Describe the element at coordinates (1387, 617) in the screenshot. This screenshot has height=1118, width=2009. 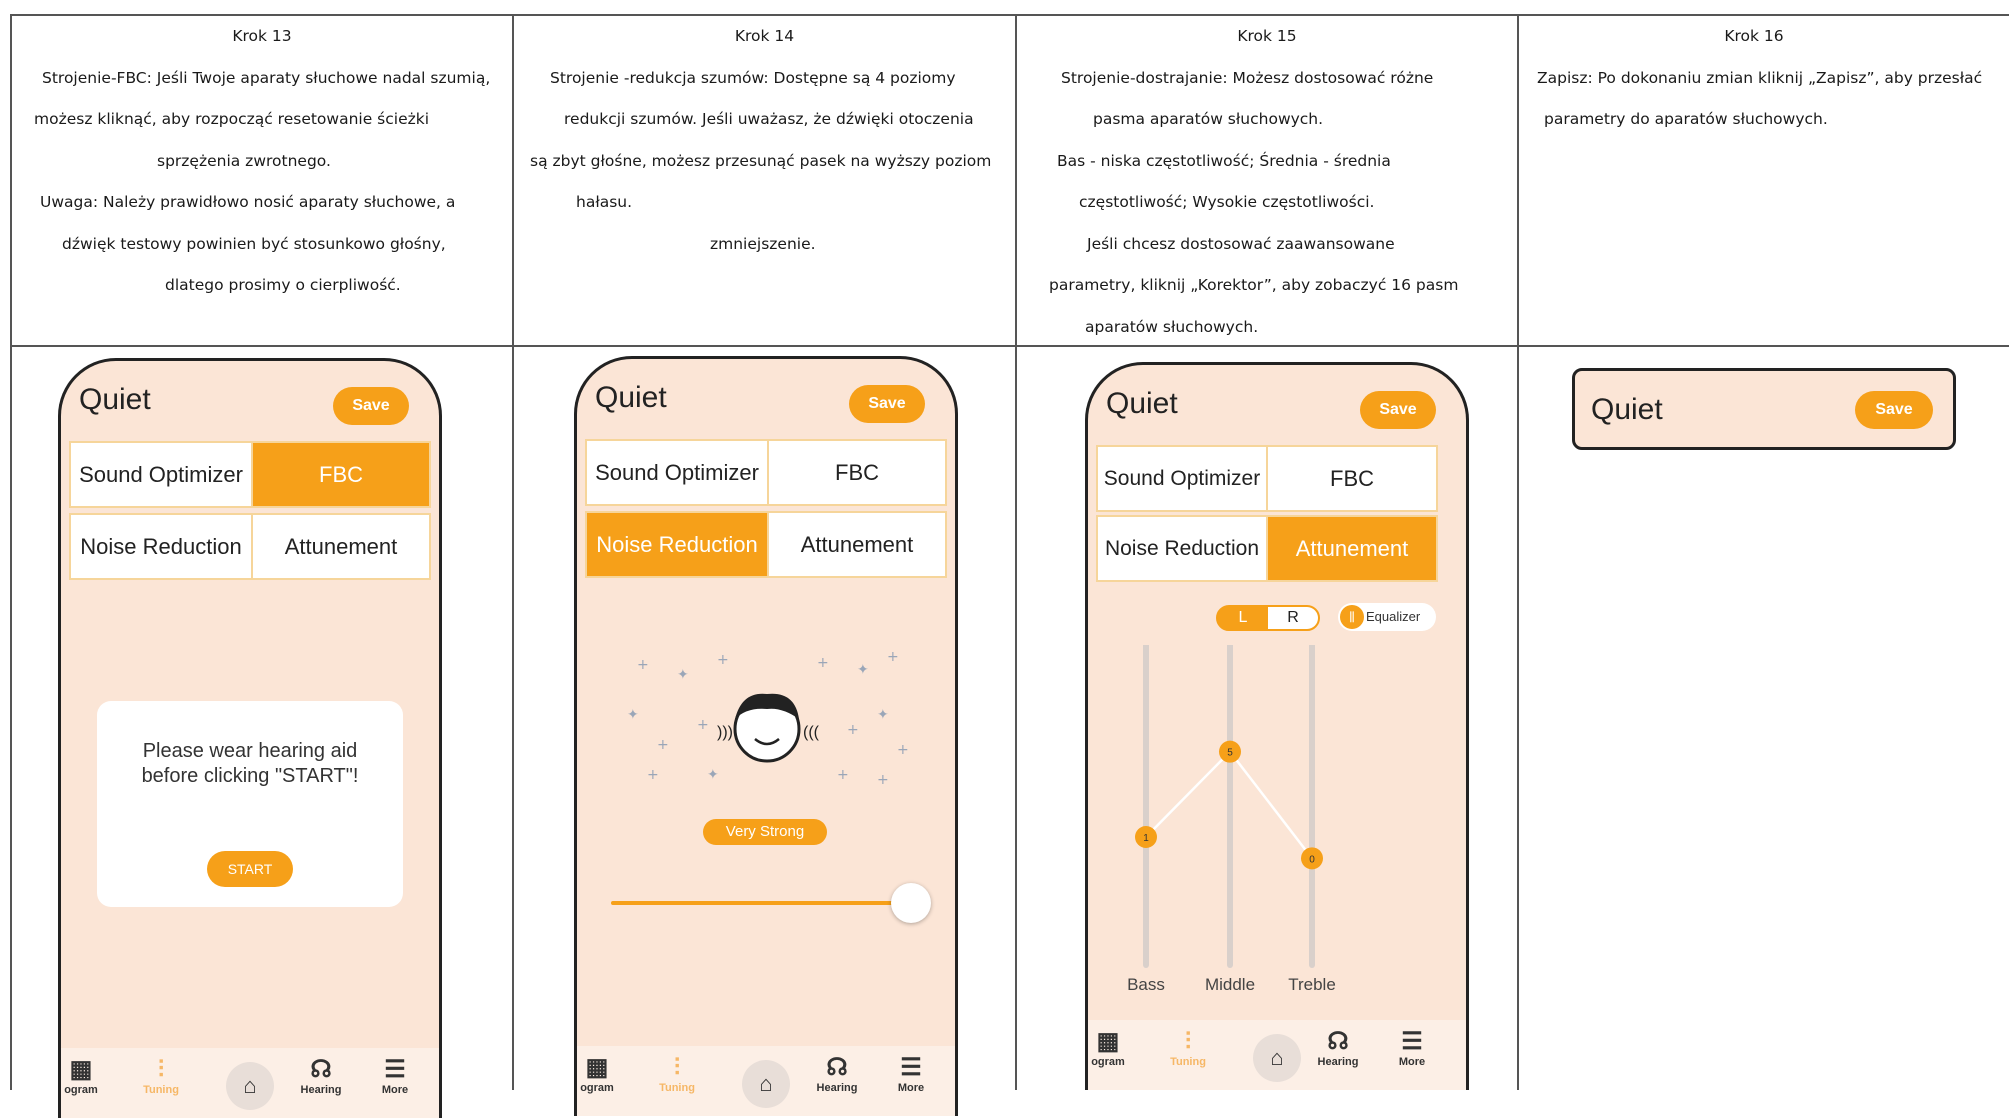
I see `equalizer-button: ⫼ Equalizer` at that location.